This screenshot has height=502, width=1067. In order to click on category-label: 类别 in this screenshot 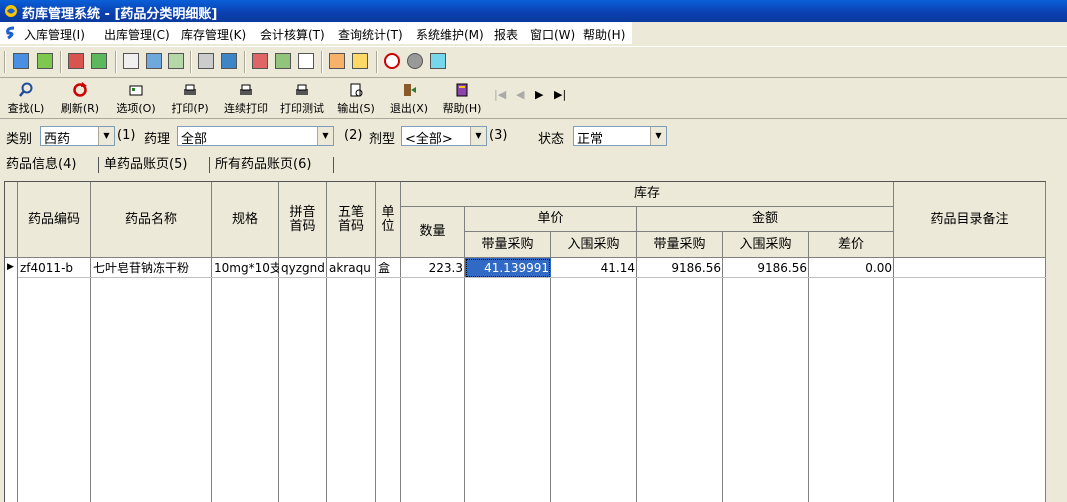, I will do `click(19, 139)`.